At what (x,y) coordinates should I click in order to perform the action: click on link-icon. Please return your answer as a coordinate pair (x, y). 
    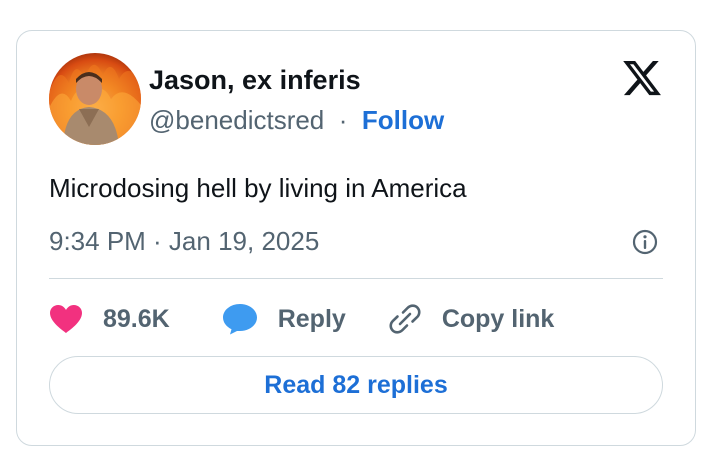
    Looking at the image, I should click on (405, 319).